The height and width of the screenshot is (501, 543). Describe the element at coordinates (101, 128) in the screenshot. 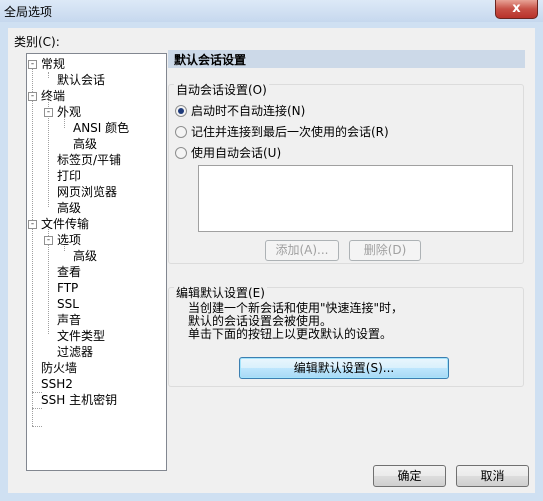

I see `tree-item-ansi-color: ANSI 颜色` at that location.